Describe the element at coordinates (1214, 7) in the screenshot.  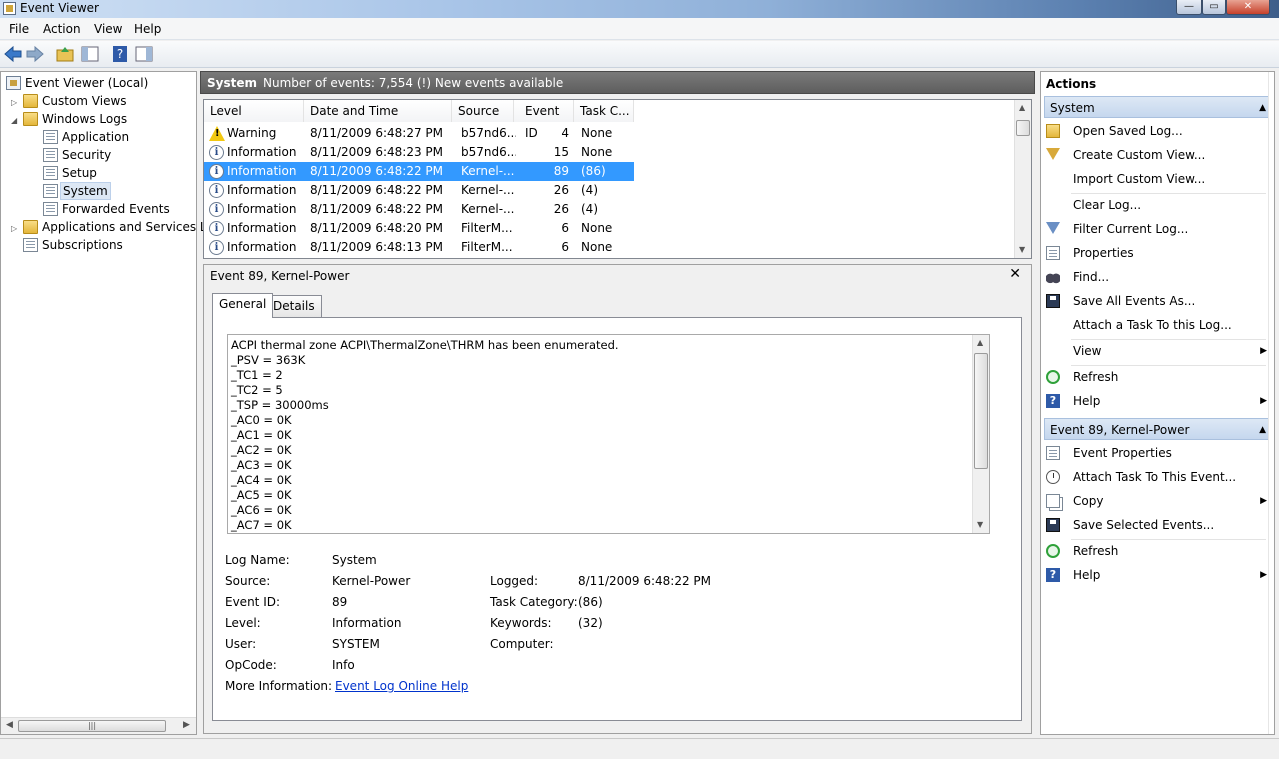
I see `maximize-button: ▭` at that location.